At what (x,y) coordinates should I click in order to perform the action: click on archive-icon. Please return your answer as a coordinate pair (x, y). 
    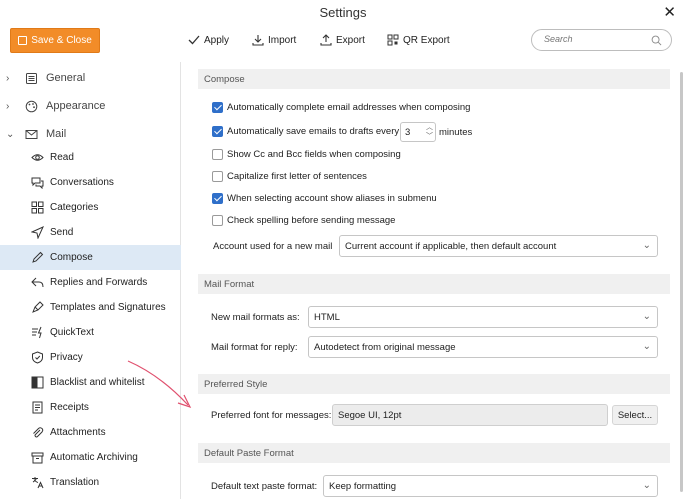
    Looking at the image, I should click on (37, 458).